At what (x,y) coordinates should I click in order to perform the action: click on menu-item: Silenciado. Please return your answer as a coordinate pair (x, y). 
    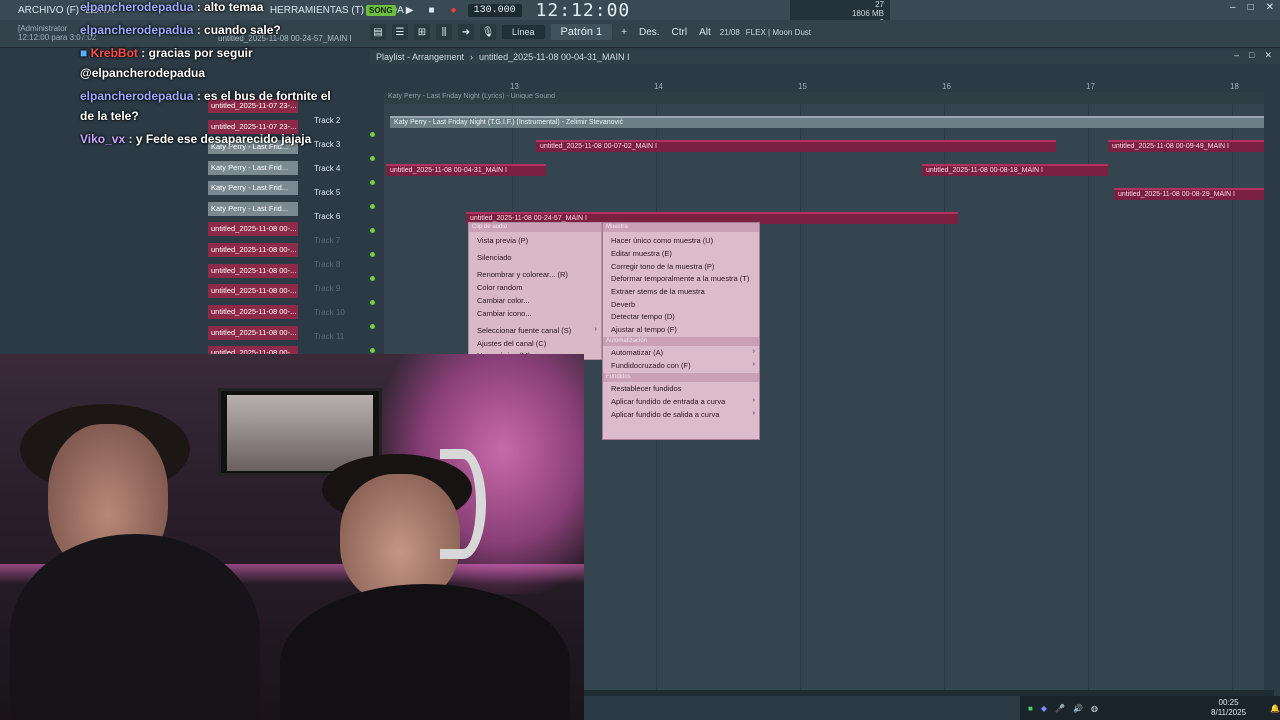
    Looking at the image, I should click on (494, 257).